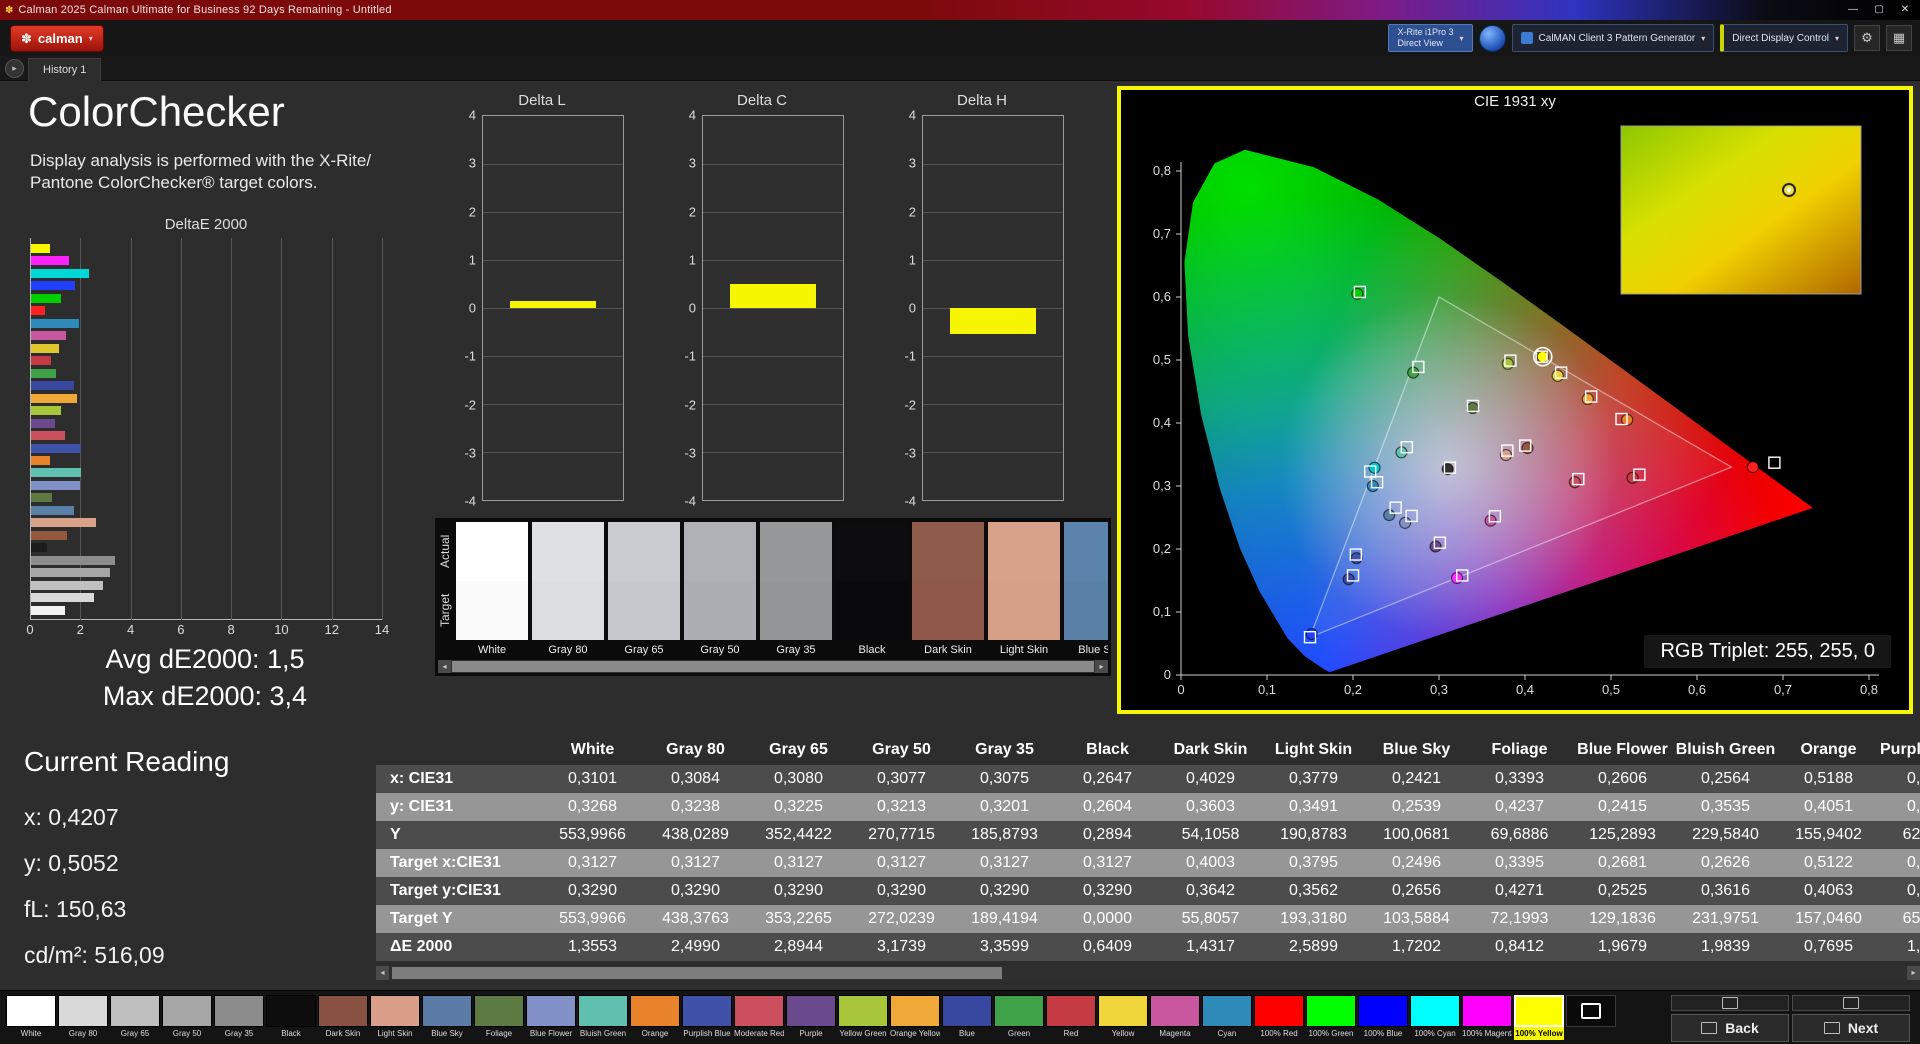 This screenshot has height=1044, width=1920. What do you see at coordinates (14, 68) in the screenshot?
I see `tab-nav-button: ▸` at bounding box center [14, 68].